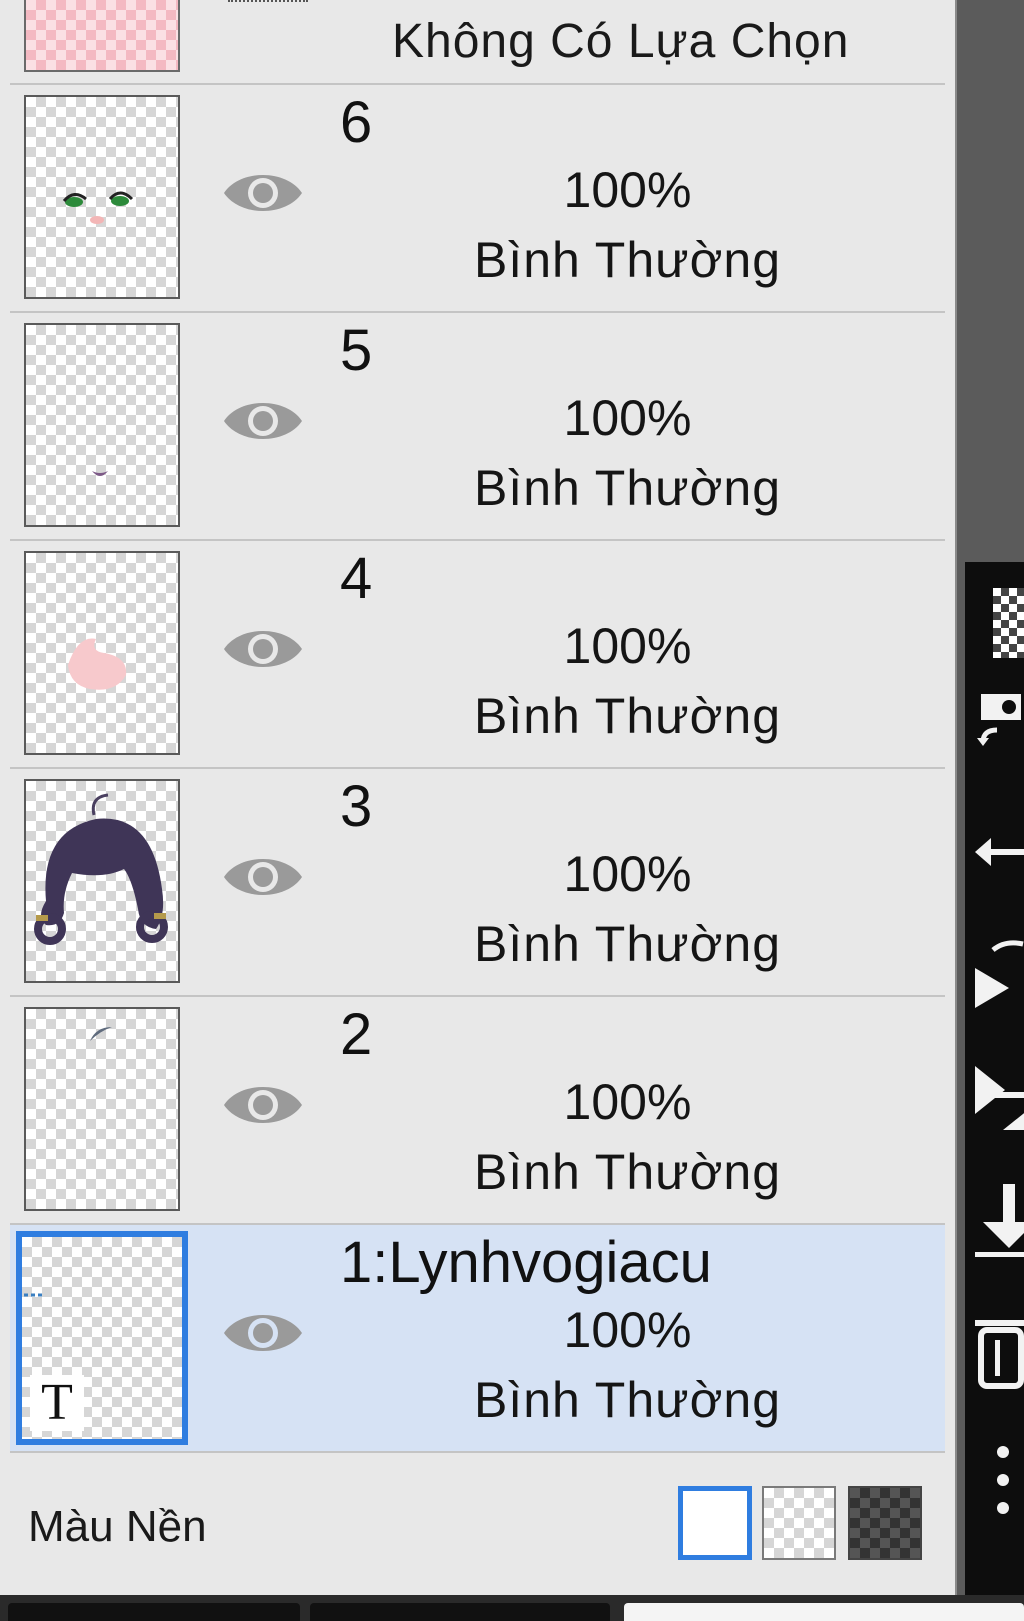 The width and height of the screenshot is (1024, 1621). What do you see at coordinates (477, 883) in the screenshot?
I see `layer-row-3: 3 100% Bình Thường` at bounding box center [477, 883].